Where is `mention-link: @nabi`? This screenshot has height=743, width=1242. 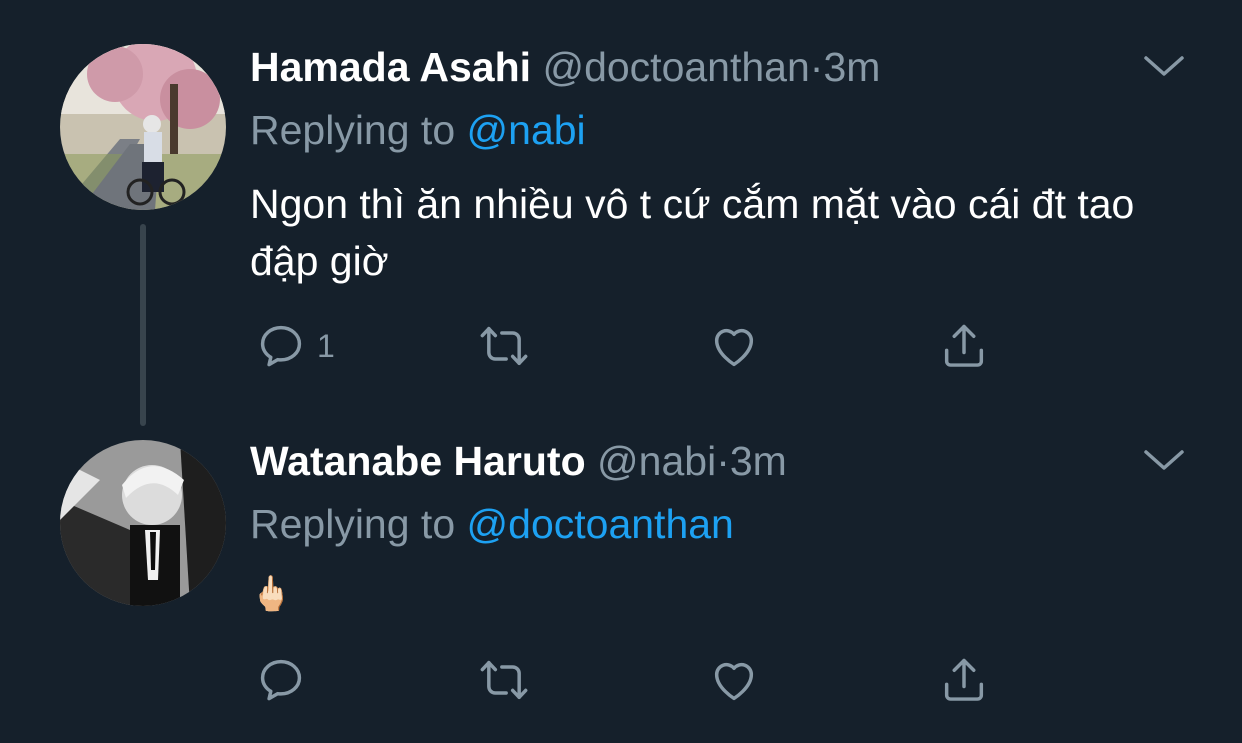
mention-link: @nabi is located at coordinates (526, 130).